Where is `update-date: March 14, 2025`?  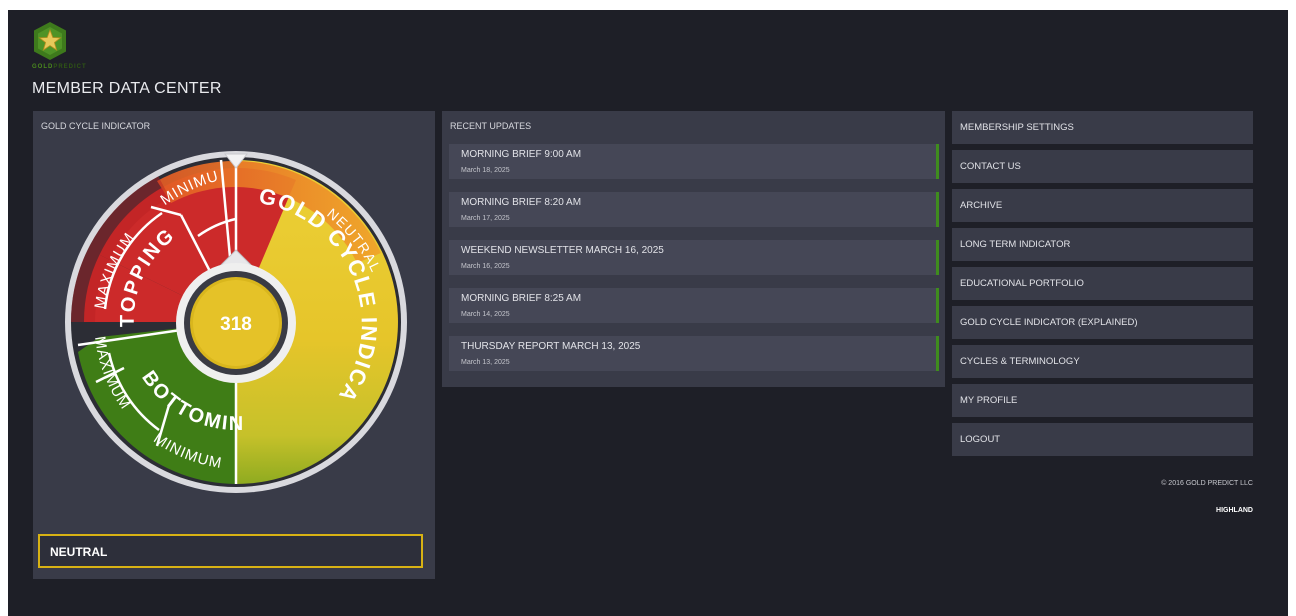 update-date: March 14, 2025 is located at coordinates (485, 314).